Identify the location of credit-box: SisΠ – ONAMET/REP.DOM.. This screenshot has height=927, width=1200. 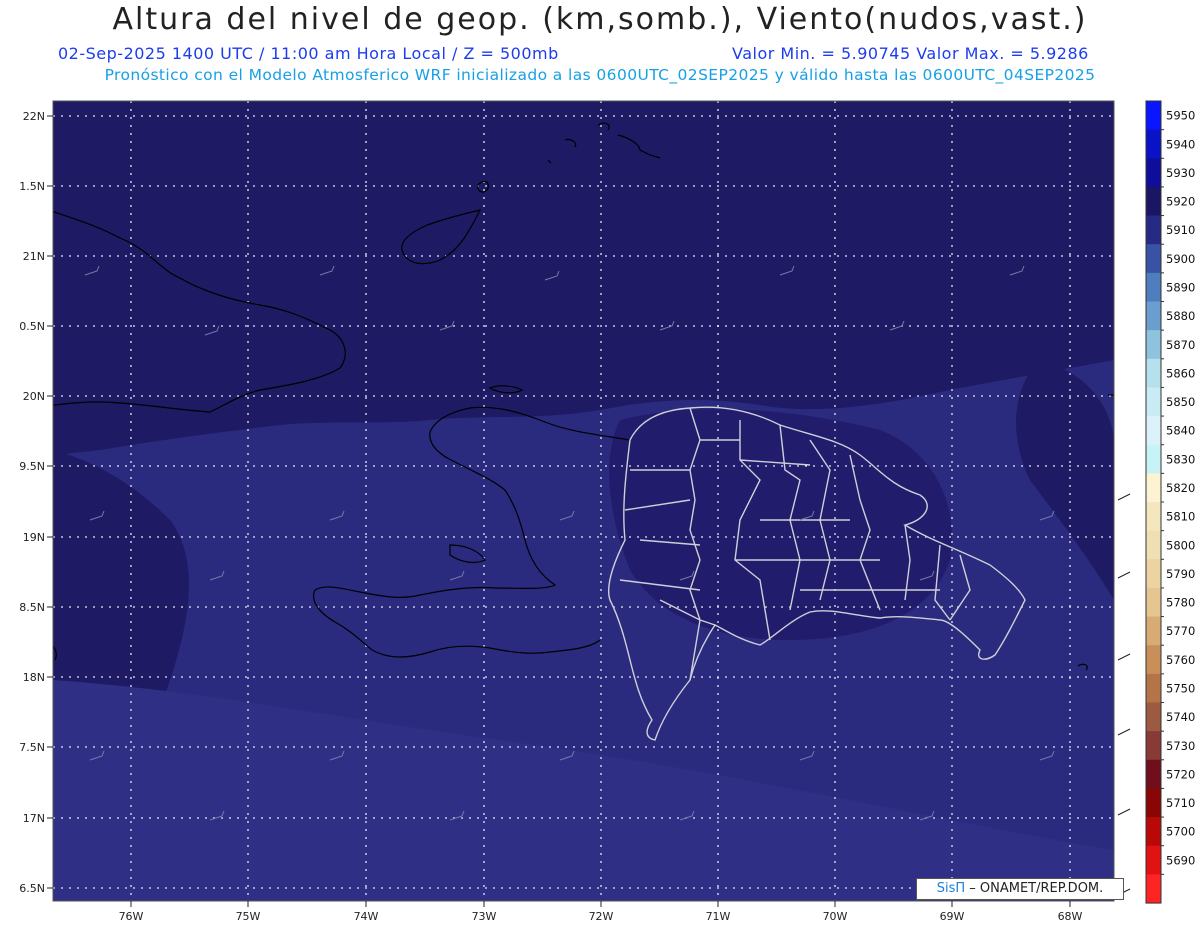
(1020, 889).